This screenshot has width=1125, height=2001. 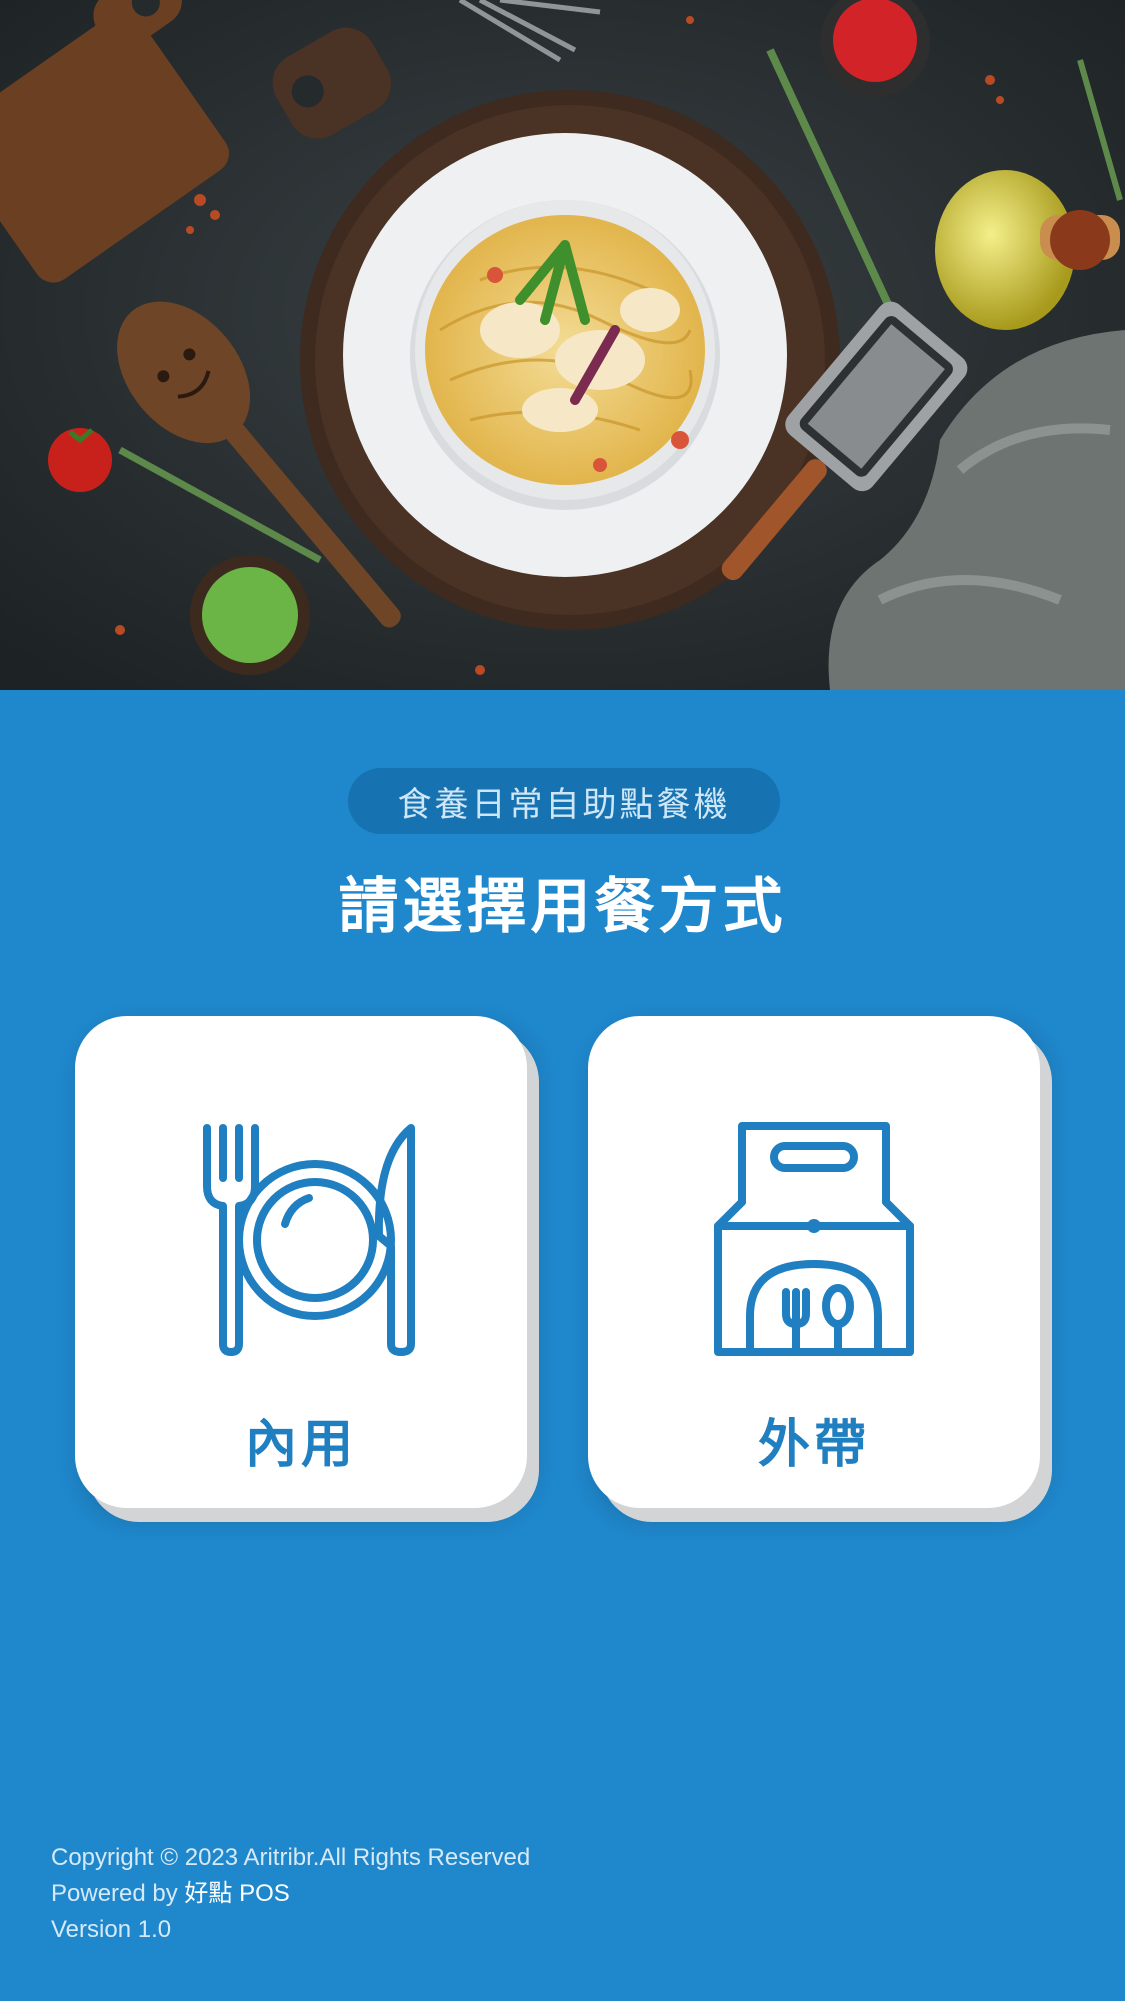 What do you see at coordinates (564, 801) in the screenshot?
I see `kiosk-name-badge: 食養日常自助點餐機` at bounding box center [564, 801].